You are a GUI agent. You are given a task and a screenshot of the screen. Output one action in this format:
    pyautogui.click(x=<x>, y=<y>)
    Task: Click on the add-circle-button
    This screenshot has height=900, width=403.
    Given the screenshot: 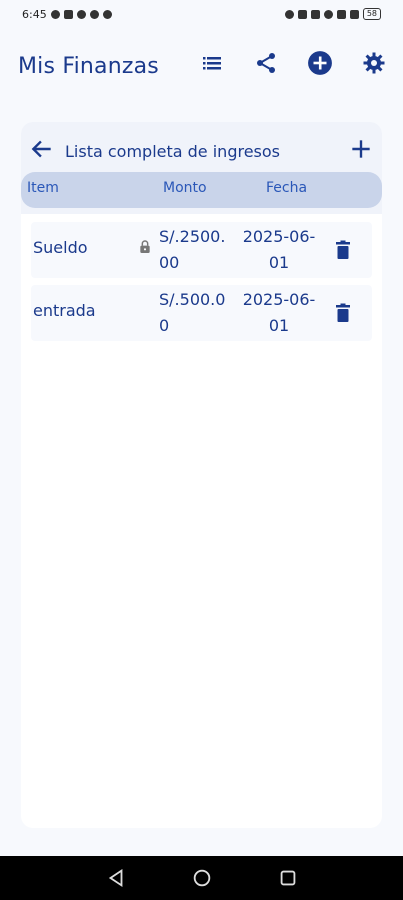 What is the action you would take?
    pyautogui.click(x=320, y=63)
    